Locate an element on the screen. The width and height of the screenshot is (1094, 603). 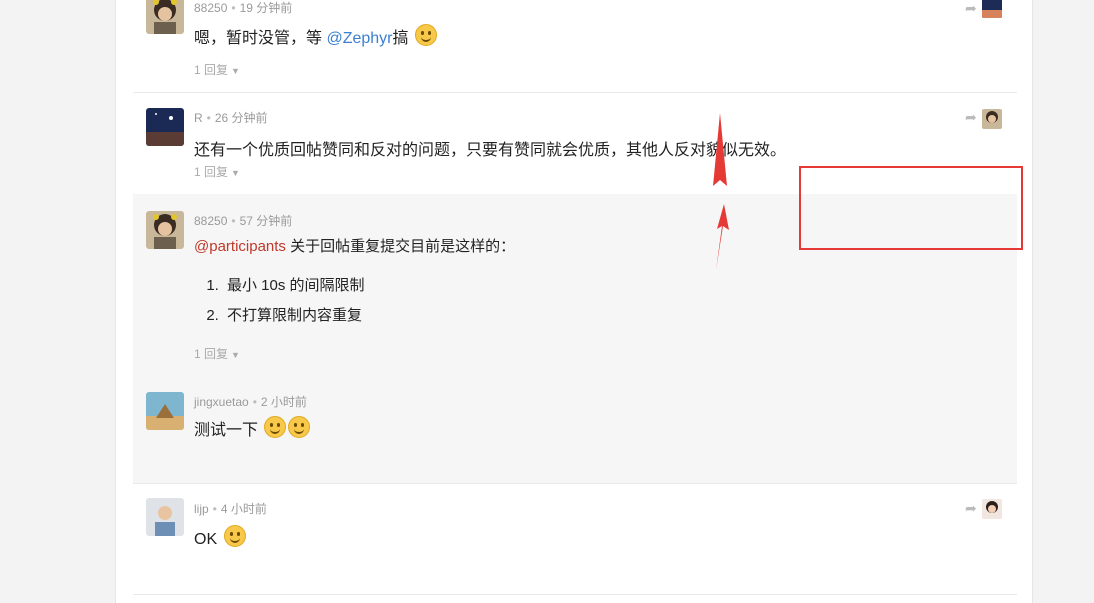
smile-emoji-icon is located at coordinates (234, 536).